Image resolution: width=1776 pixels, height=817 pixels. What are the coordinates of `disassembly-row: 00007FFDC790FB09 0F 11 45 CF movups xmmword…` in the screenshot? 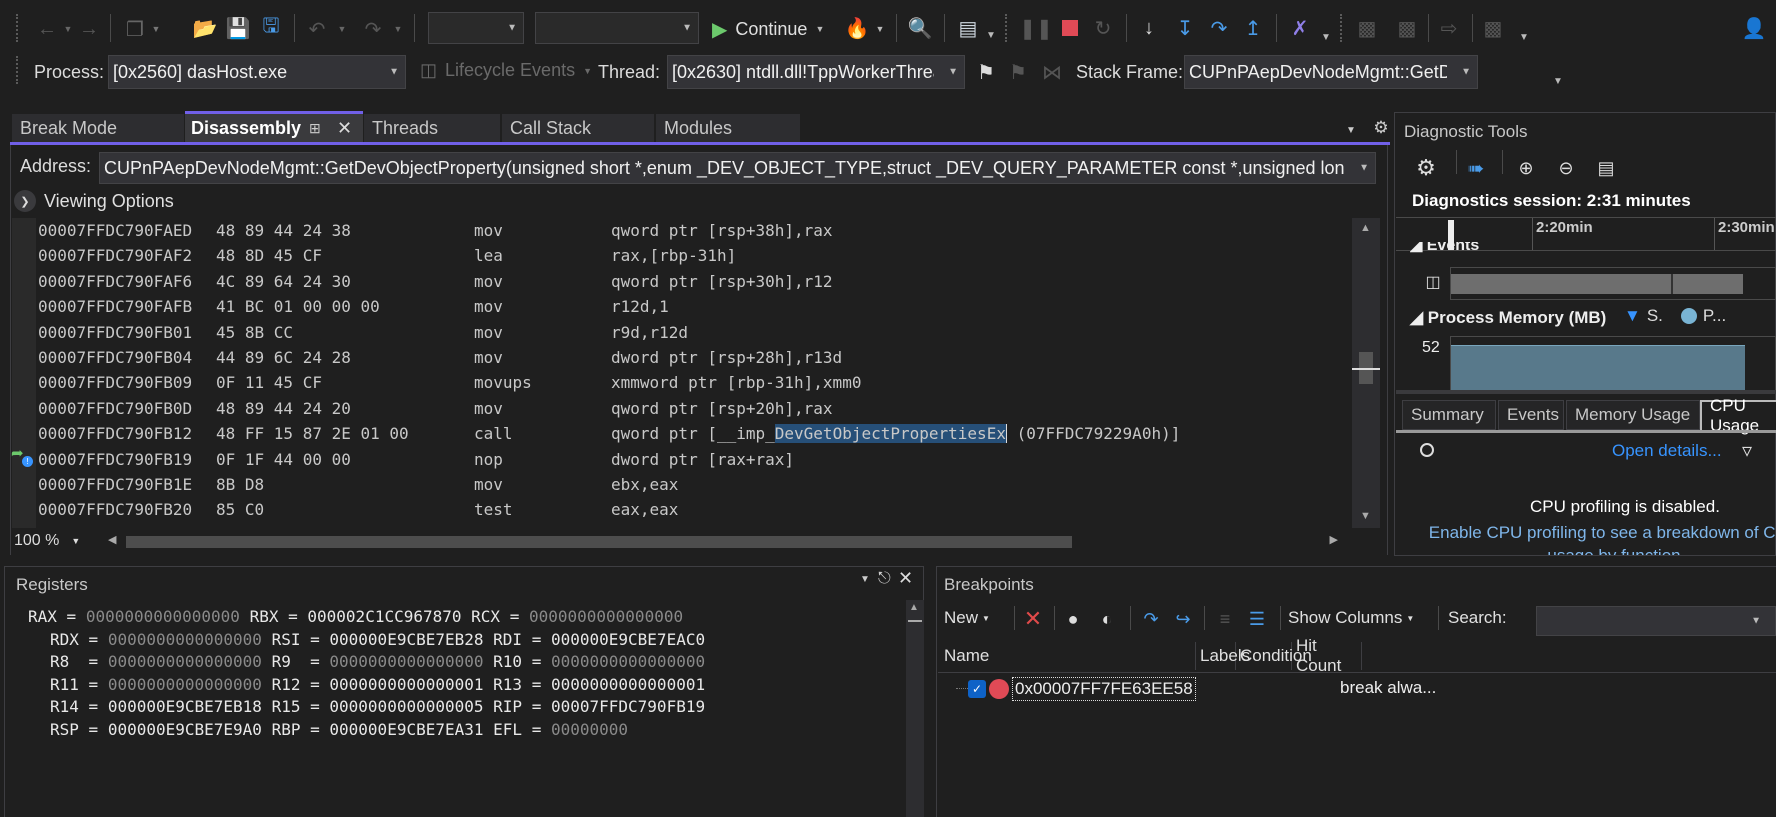 It's located at (449, 382).